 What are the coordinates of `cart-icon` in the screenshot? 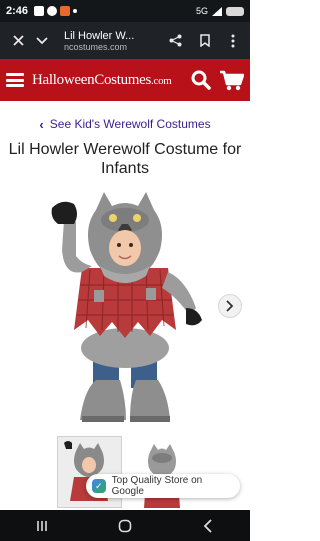 It's located at (231, 80).